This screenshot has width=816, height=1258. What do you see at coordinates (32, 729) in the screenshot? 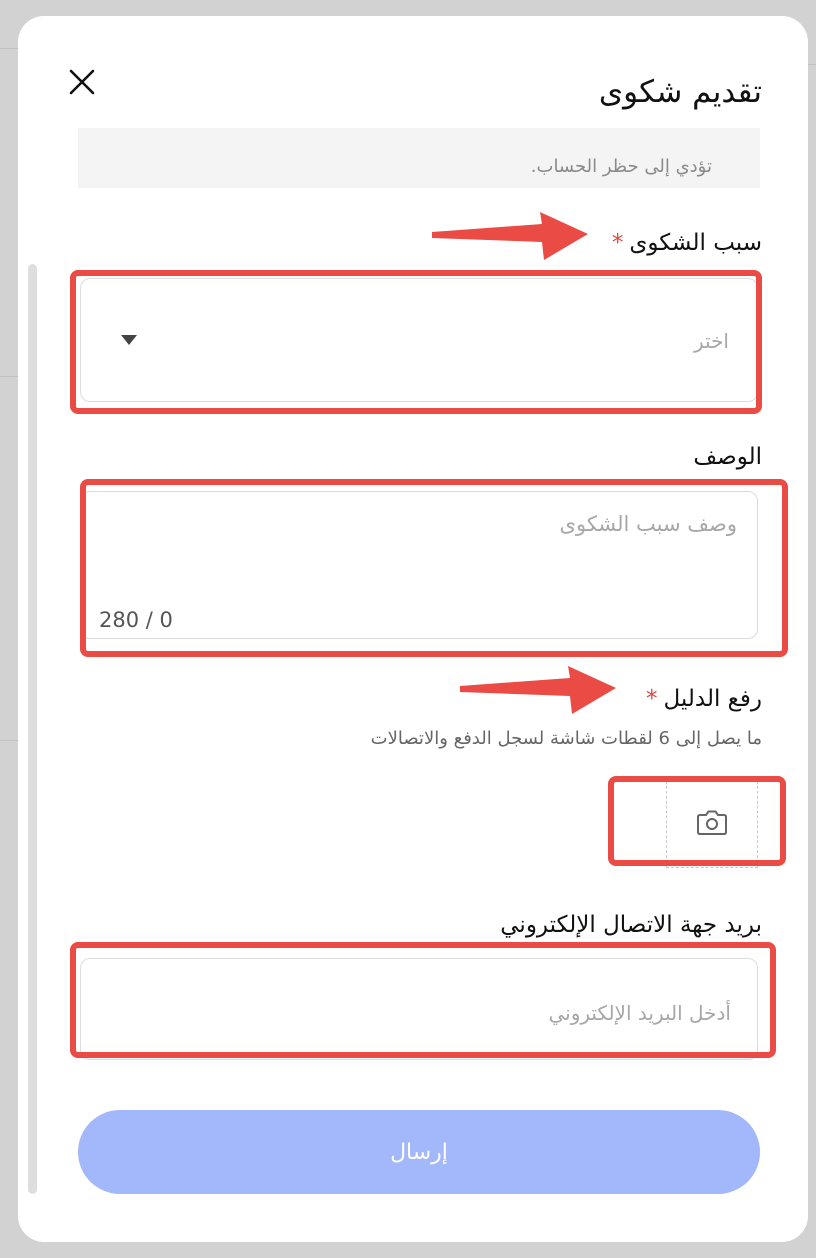
I see `scrollbar` at bounding box center [32, 729].